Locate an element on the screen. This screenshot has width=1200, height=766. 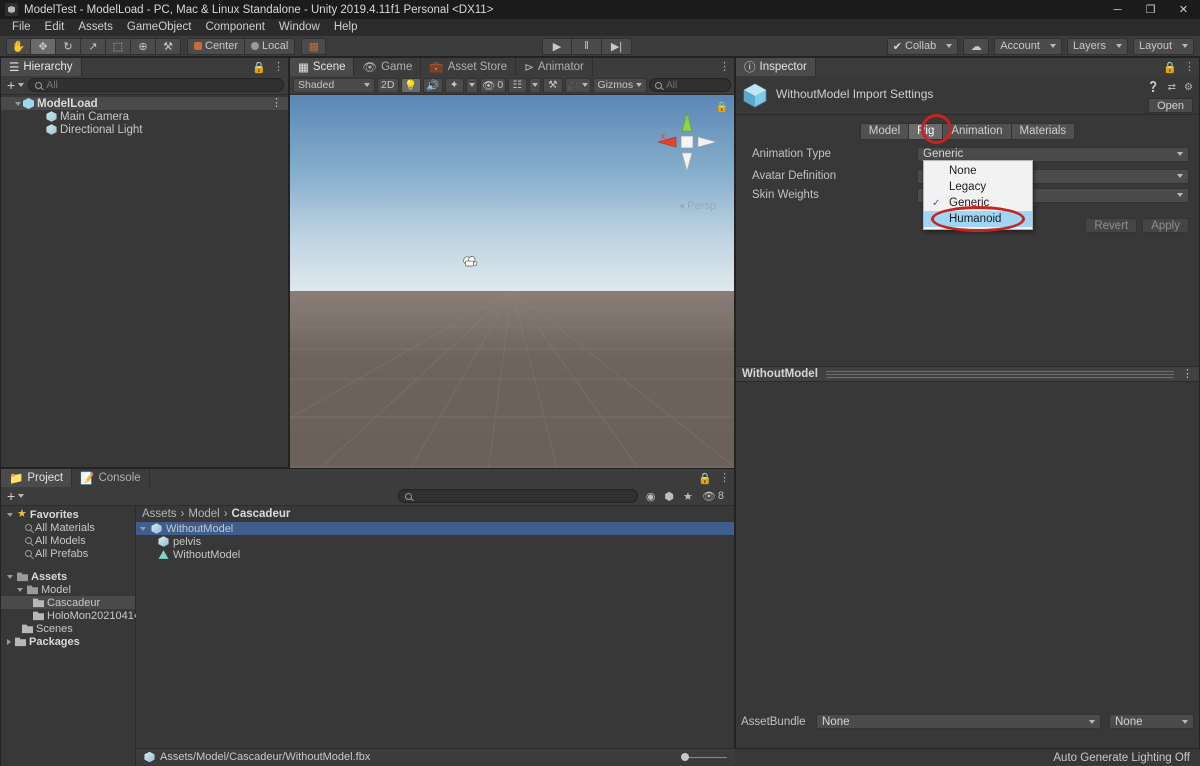
hidden-packages-icon: 👁 8 is located at coordinates (713, 496).